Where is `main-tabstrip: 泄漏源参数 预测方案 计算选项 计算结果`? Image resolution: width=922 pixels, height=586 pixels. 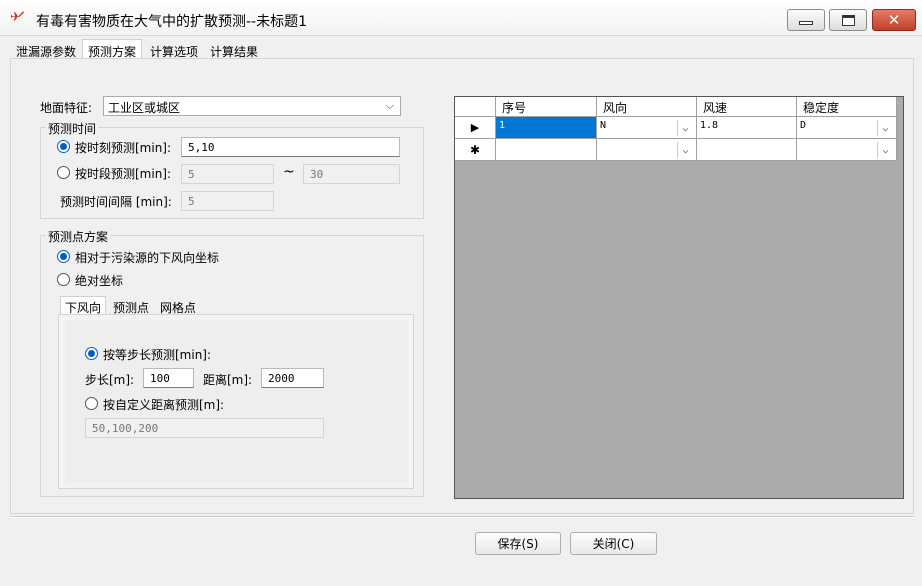 main-tabstrip: 泄漏源参数 预测方案 计算选项 计算结果 is located at coordinates (462, 49).